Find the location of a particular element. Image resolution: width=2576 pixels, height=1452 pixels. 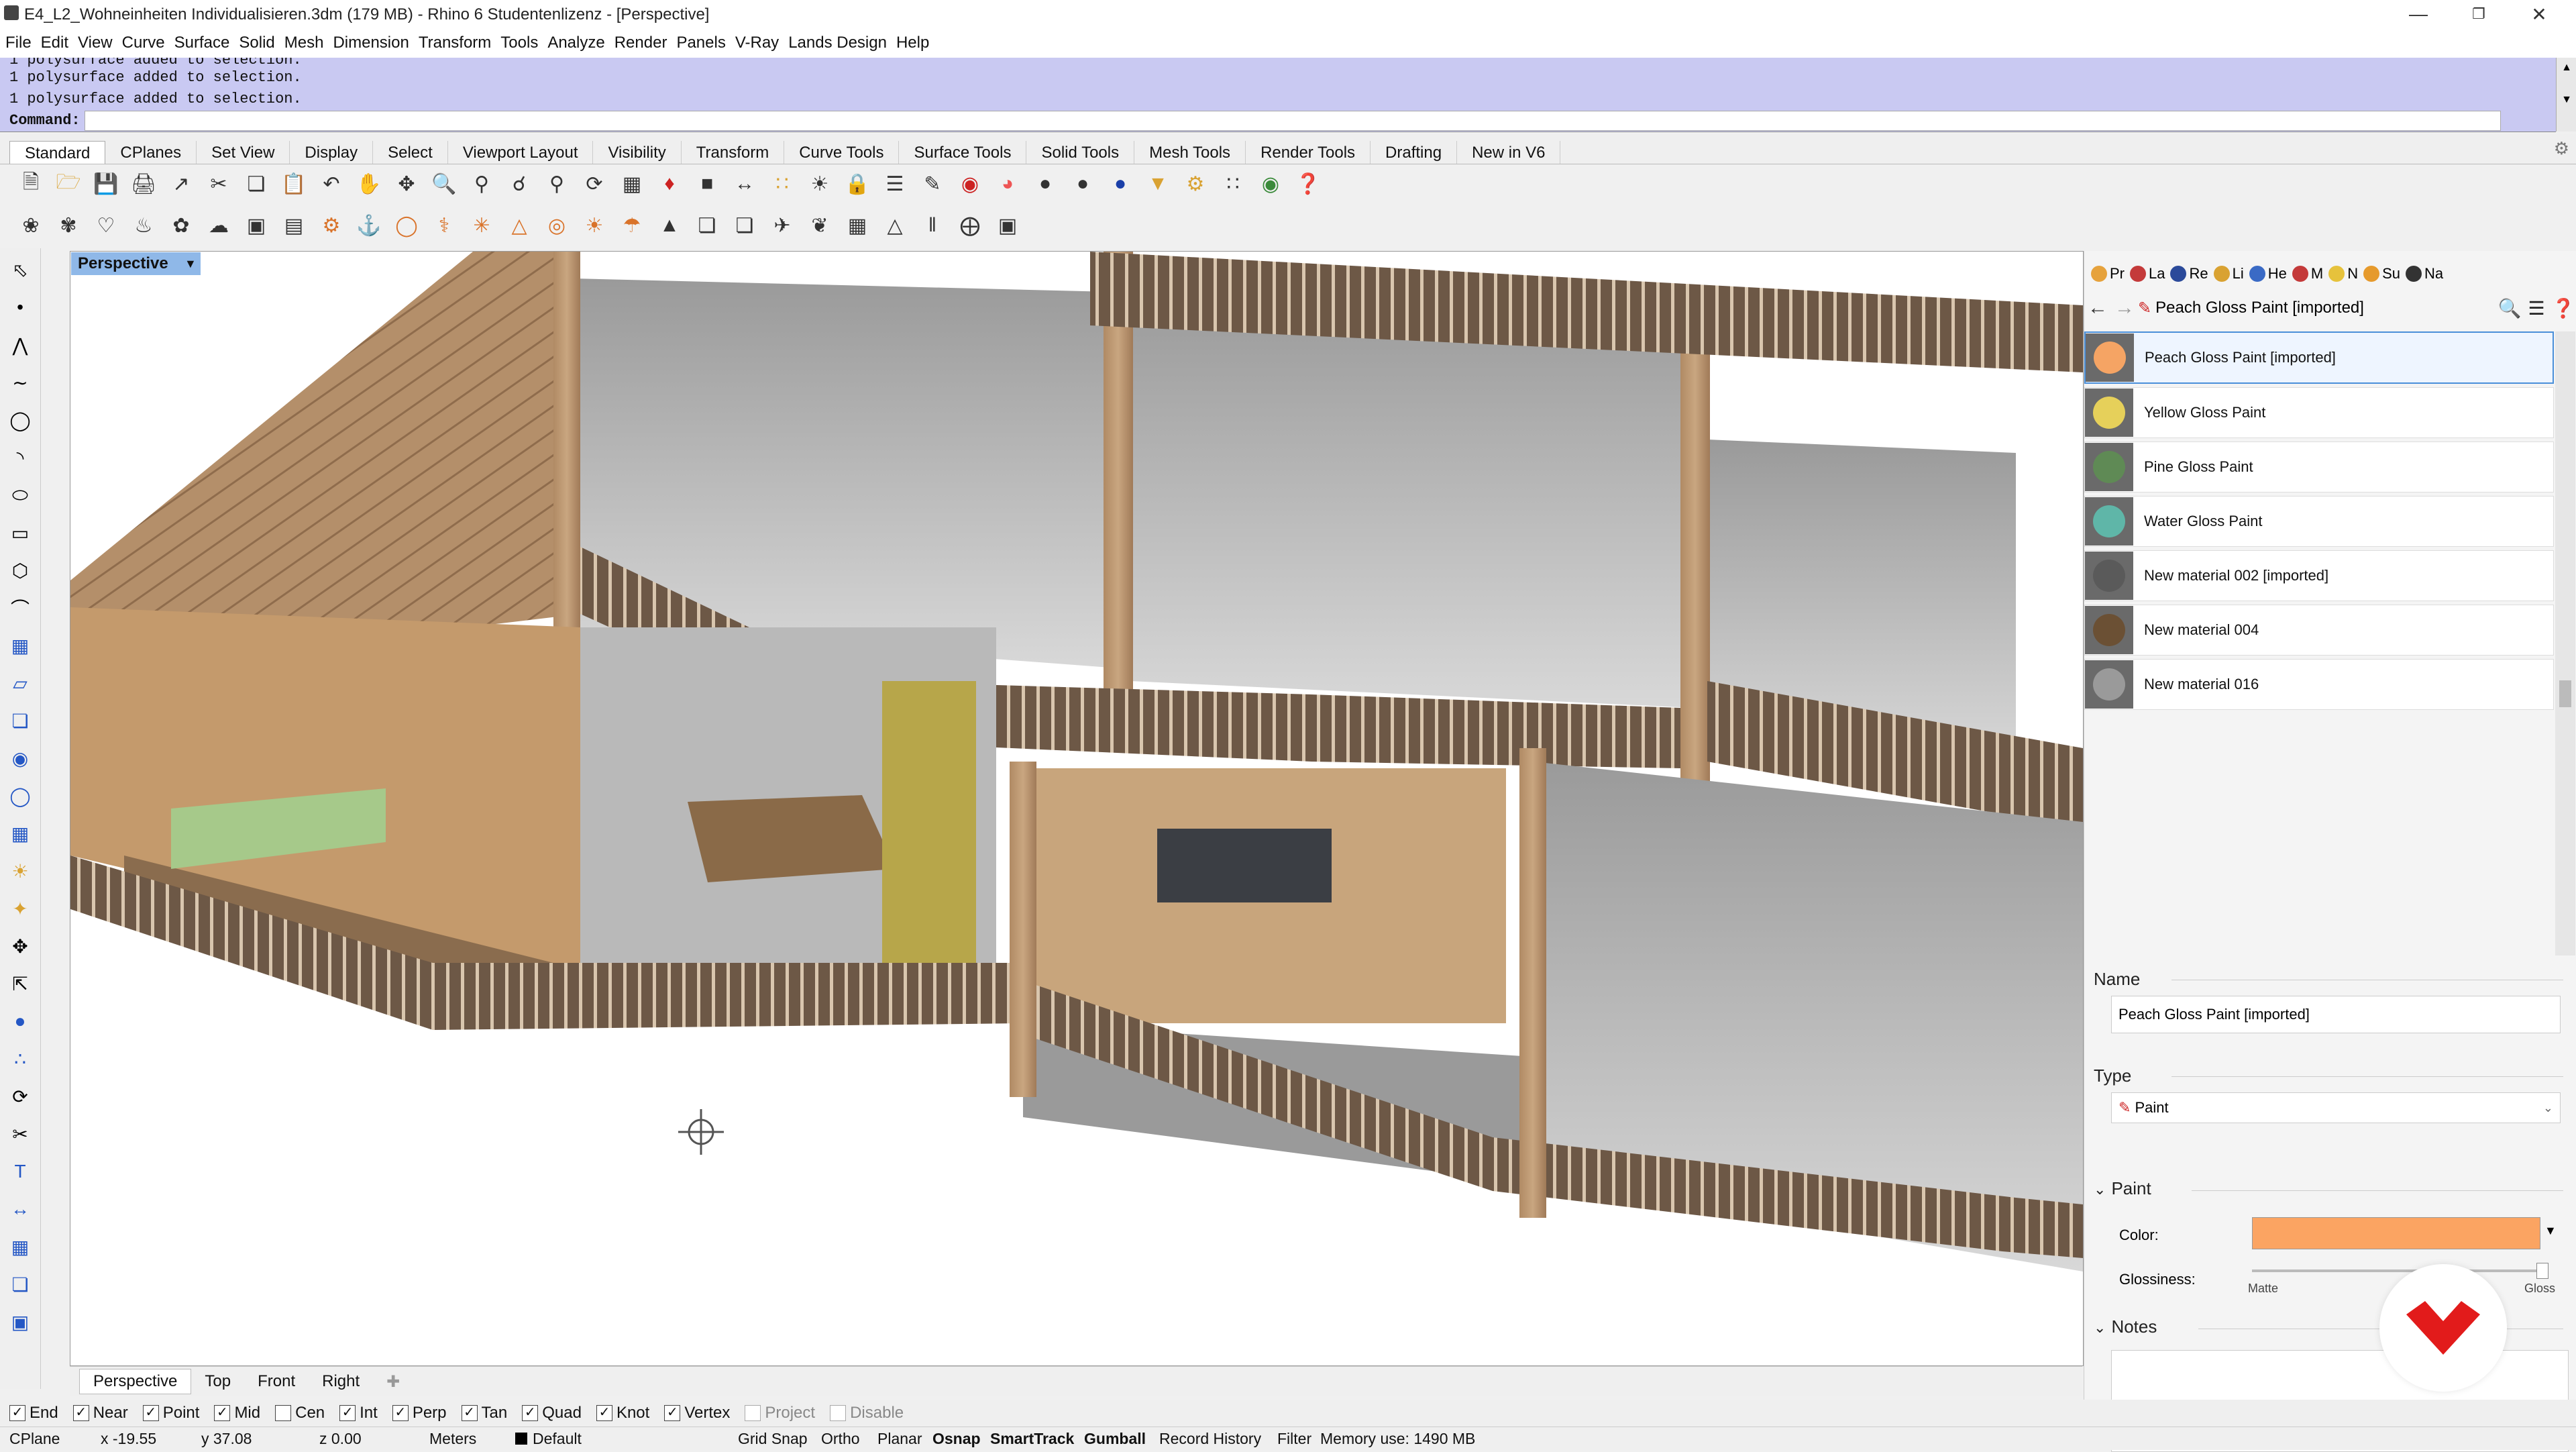

menu-file: File is located at coordinates (18, 43).